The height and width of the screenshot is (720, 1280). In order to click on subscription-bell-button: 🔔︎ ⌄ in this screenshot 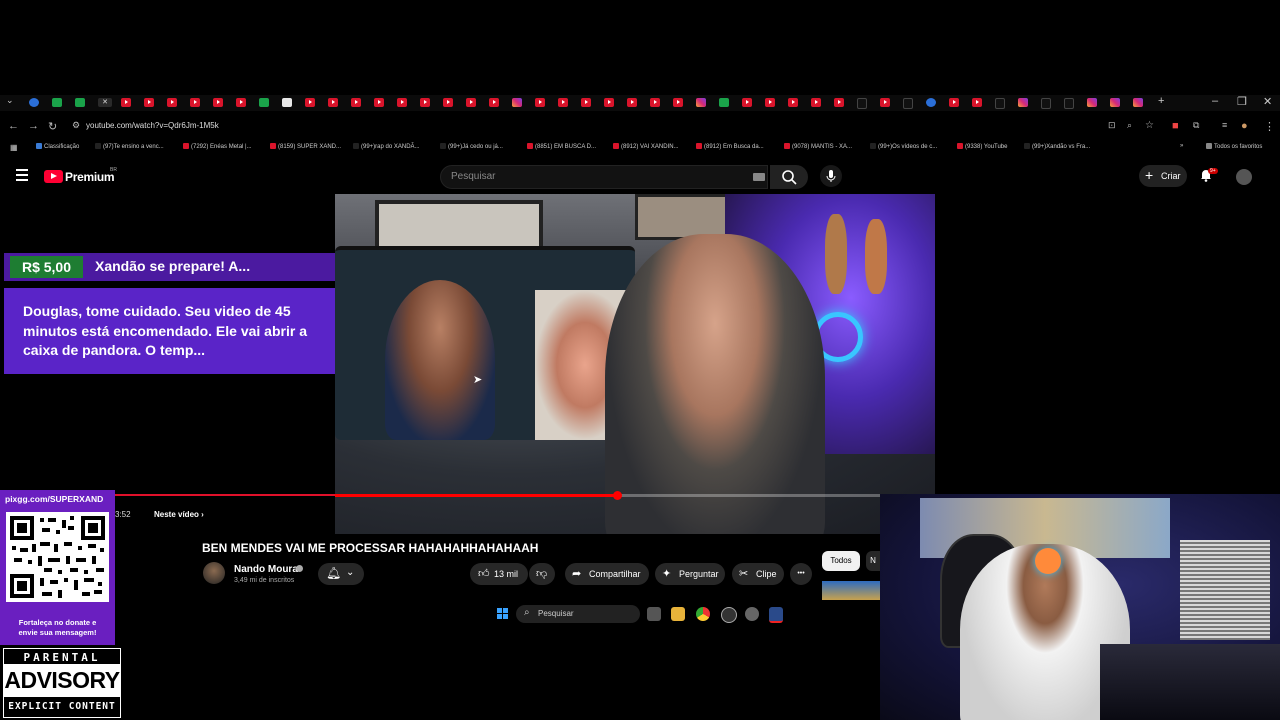, I will do `click(341, 574)`.